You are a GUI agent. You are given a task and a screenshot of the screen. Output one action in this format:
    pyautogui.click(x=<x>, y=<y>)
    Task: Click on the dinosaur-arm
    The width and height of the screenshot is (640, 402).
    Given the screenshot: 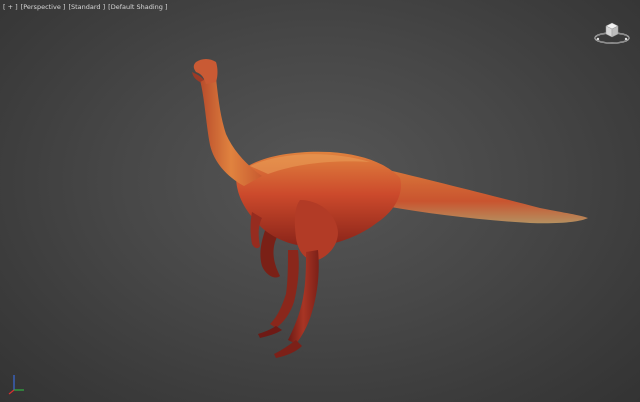 What is the action you would take?
    pyautogui.click(x=256, y=230)
    